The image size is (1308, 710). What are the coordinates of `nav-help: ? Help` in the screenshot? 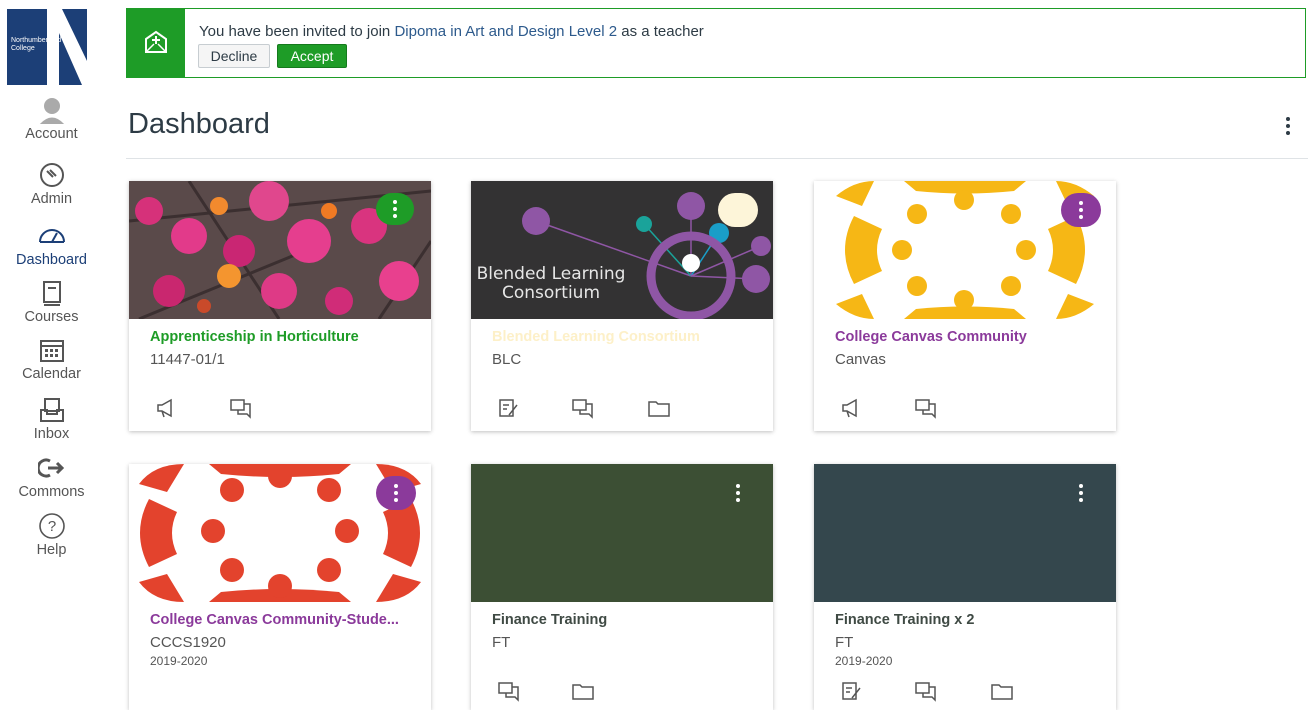 It's located at (51, 535).